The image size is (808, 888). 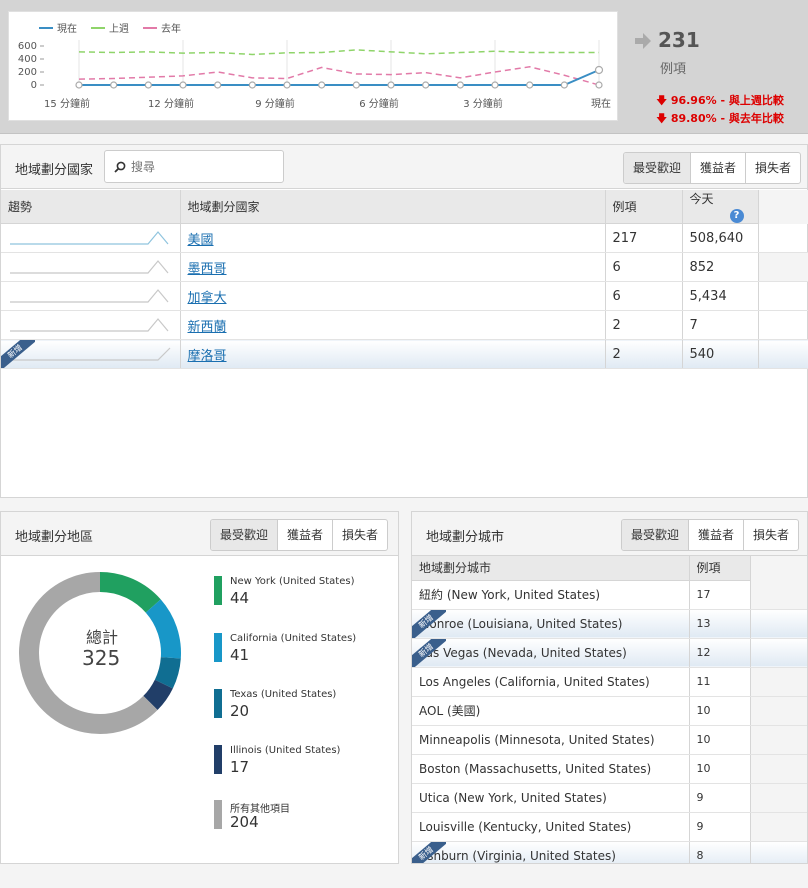 I want to click on col-today: 今天?, so click(x=720, y=207).